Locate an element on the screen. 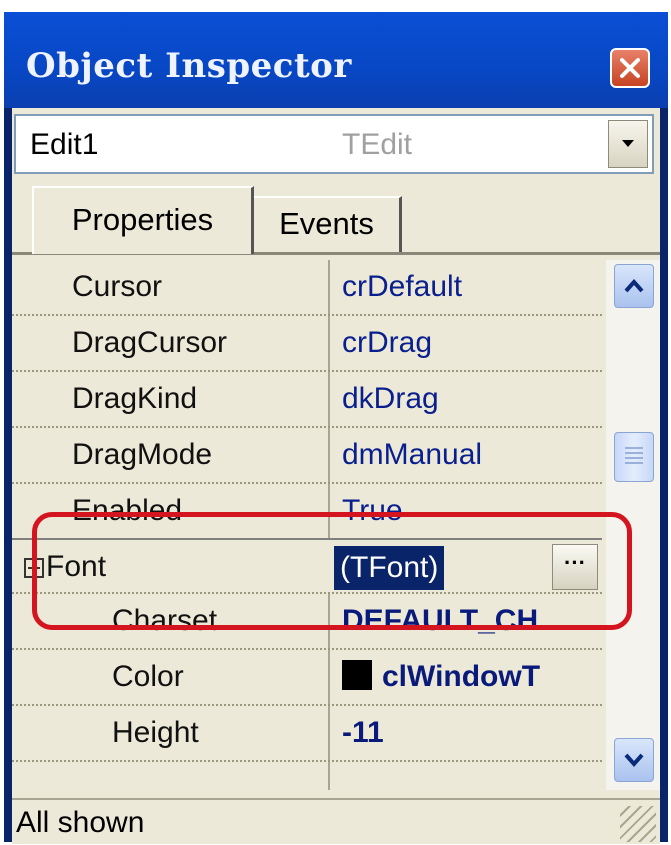 The width and height of the screenshot is (671, 845). close-icon is located at coordinates (630, 68).